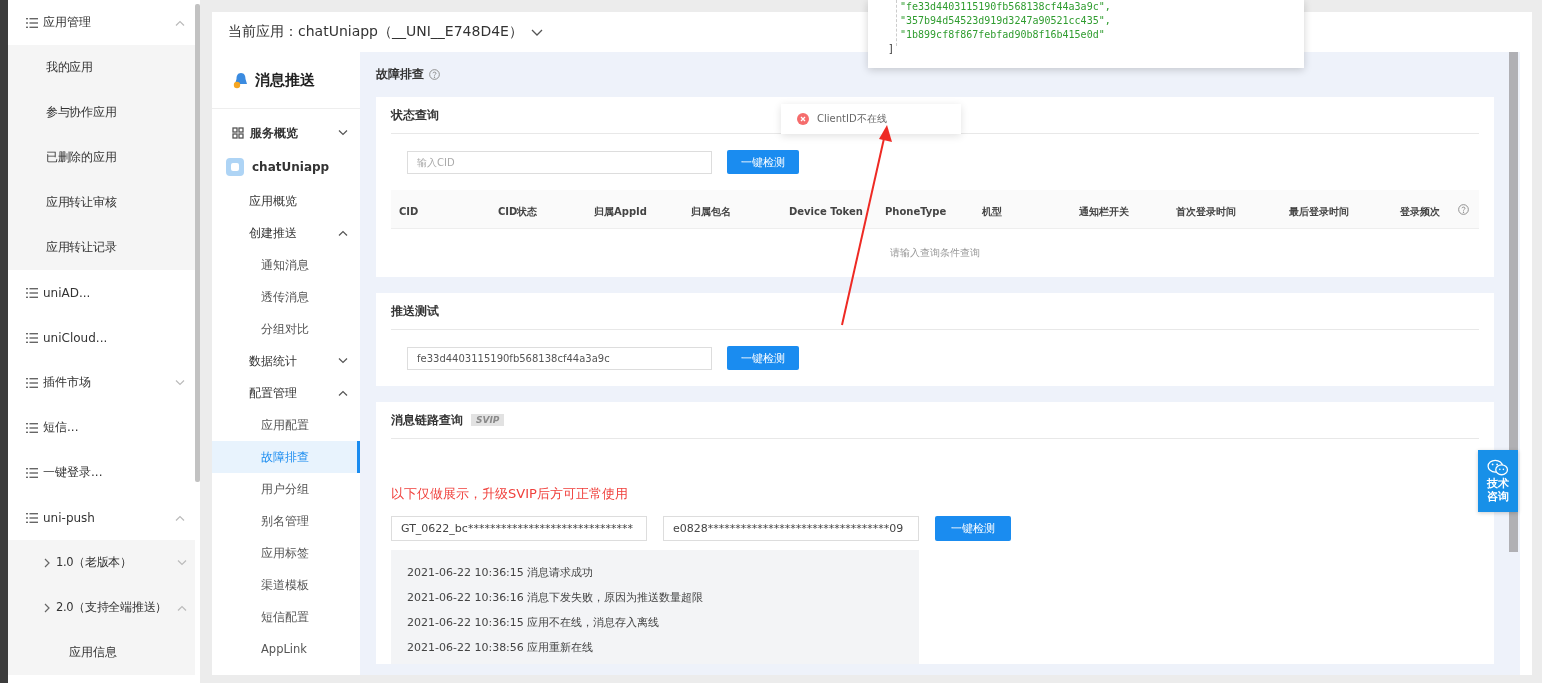 The image size is (1542, 683). I want to click on menu-item: 数据统计, so click(286, 361).